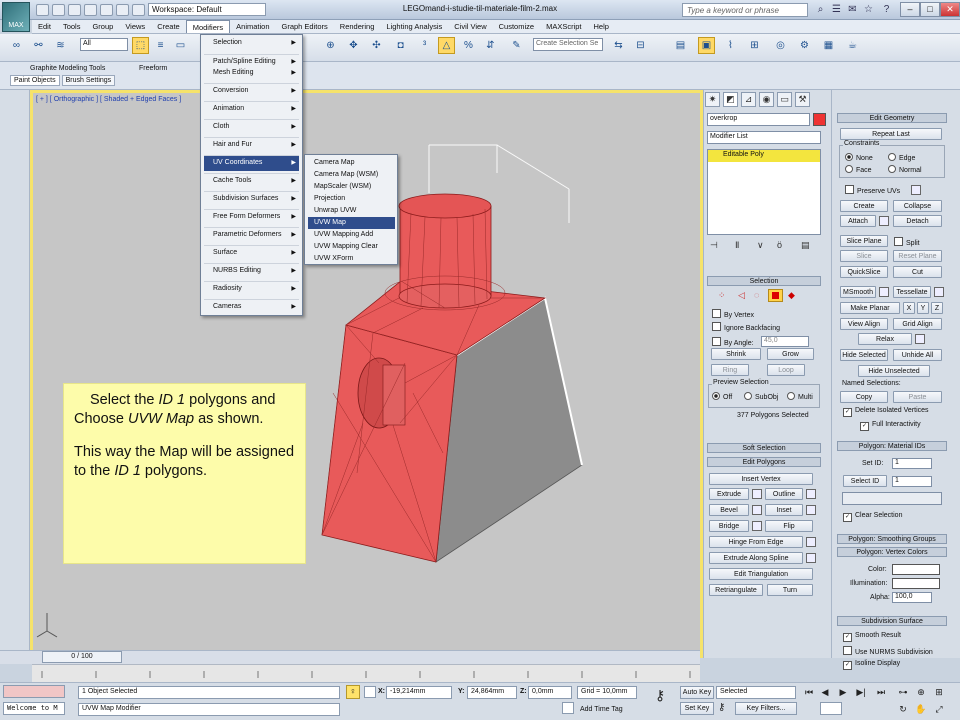 The width and height of the screenshot is (960, 720). Describe the element at coordinates (492, 692) in the screenshot. I see `y-coordinate-field: 24,864mm` at that location.